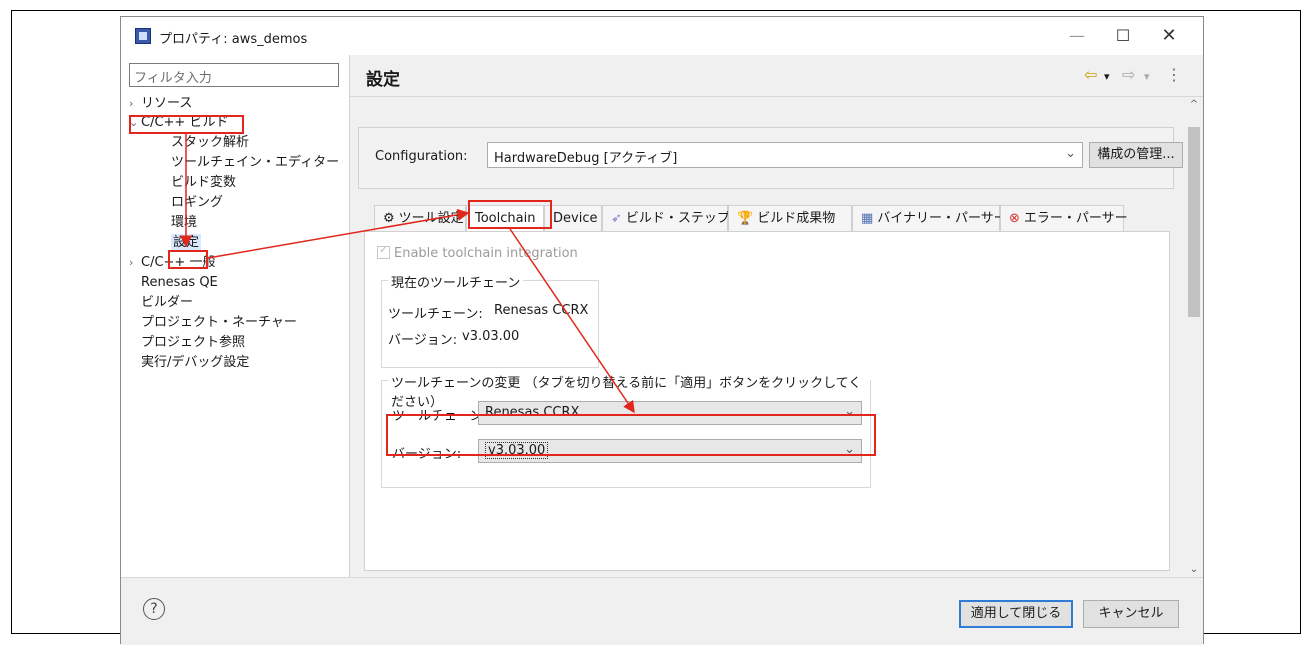 The width and height of the screenshot is (1312, 645). What do you see at coordinates (421, 156) in the screenshot?
I see `configuration-label: Configuration:` at bounding box center [421, 156].